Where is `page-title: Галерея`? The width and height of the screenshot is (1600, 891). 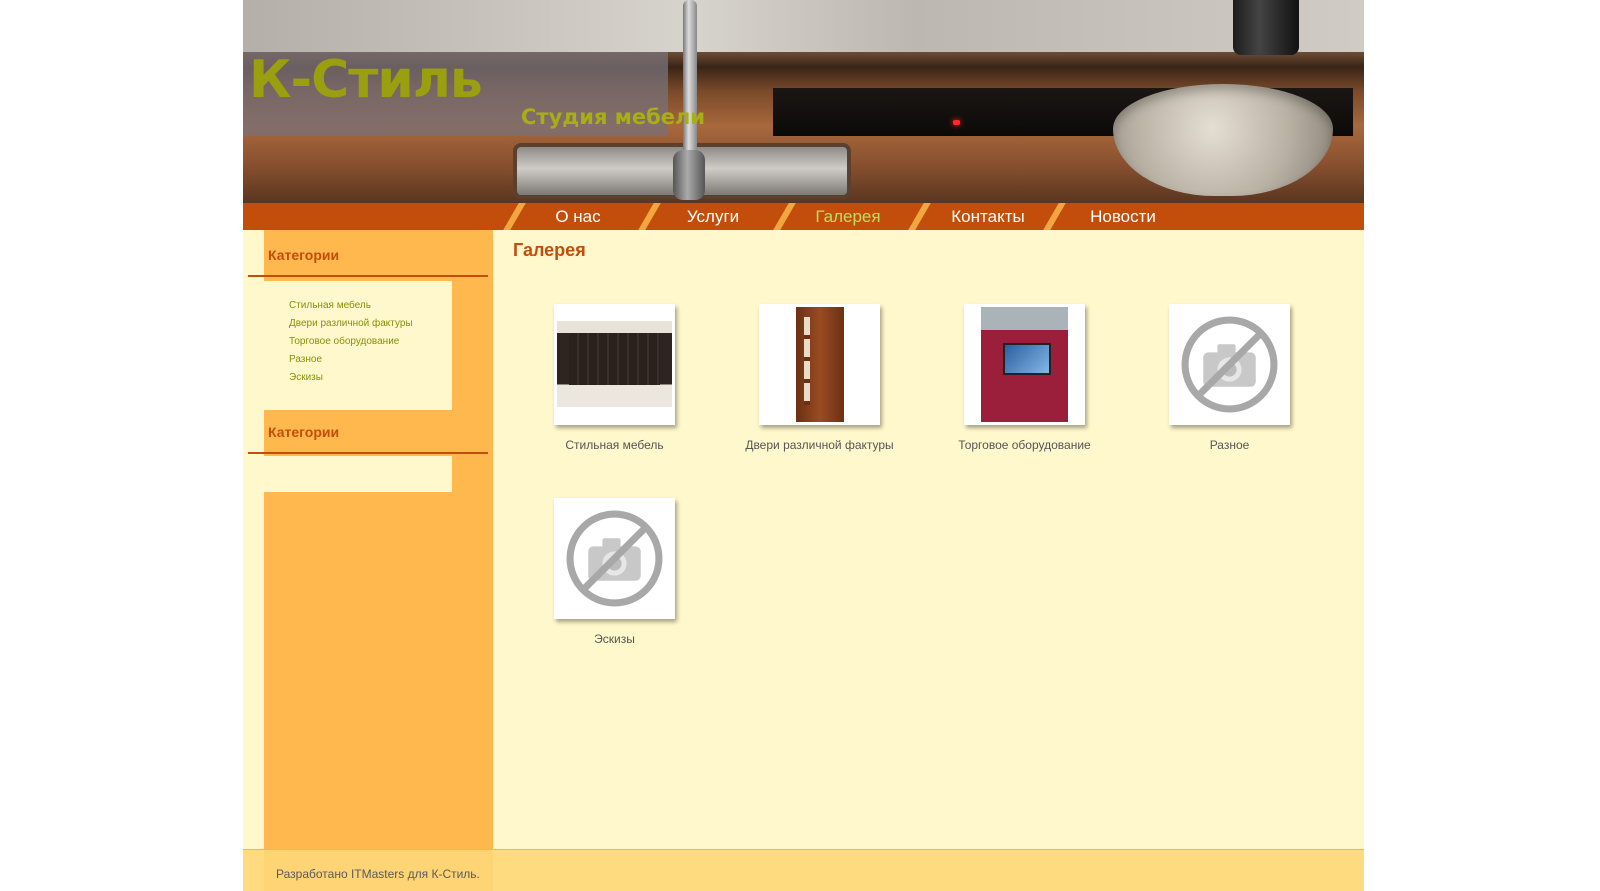
page-title: Галерея is located at coordinates (549, 250).